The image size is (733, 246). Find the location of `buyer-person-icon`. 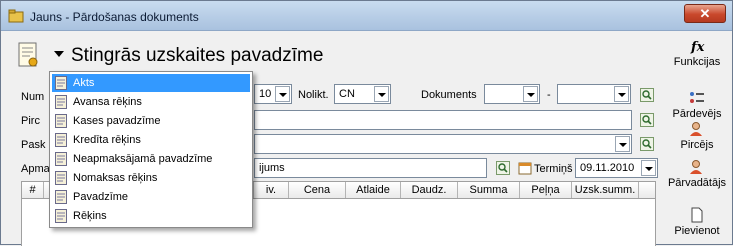

buyer-person-icon is located at coordinates (696, 129).